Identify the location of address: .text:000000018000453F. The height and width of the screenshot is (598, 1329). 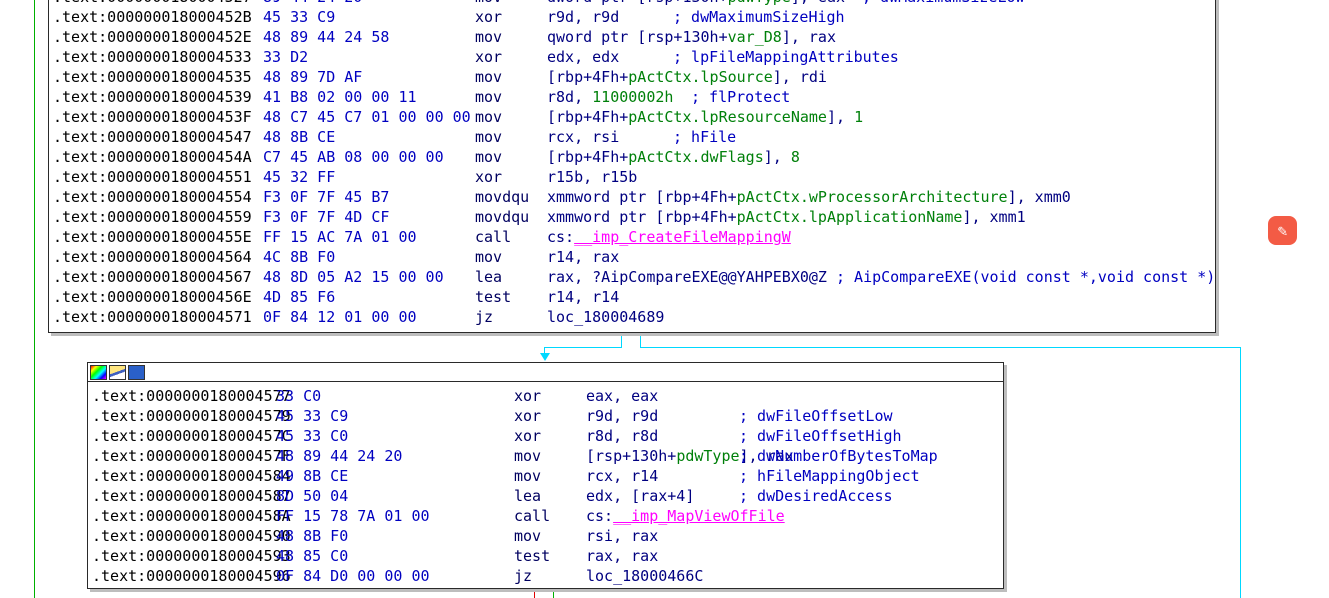
(152, 117).